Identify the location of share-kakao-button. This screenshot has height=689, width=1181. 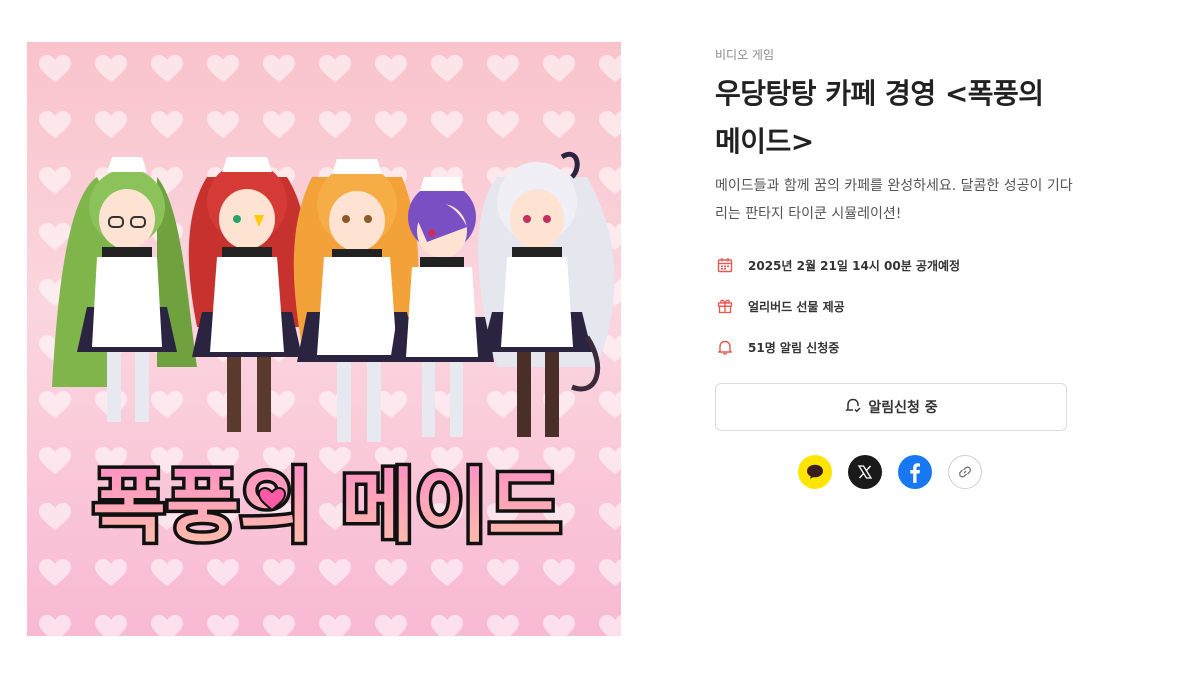
(815, 472).